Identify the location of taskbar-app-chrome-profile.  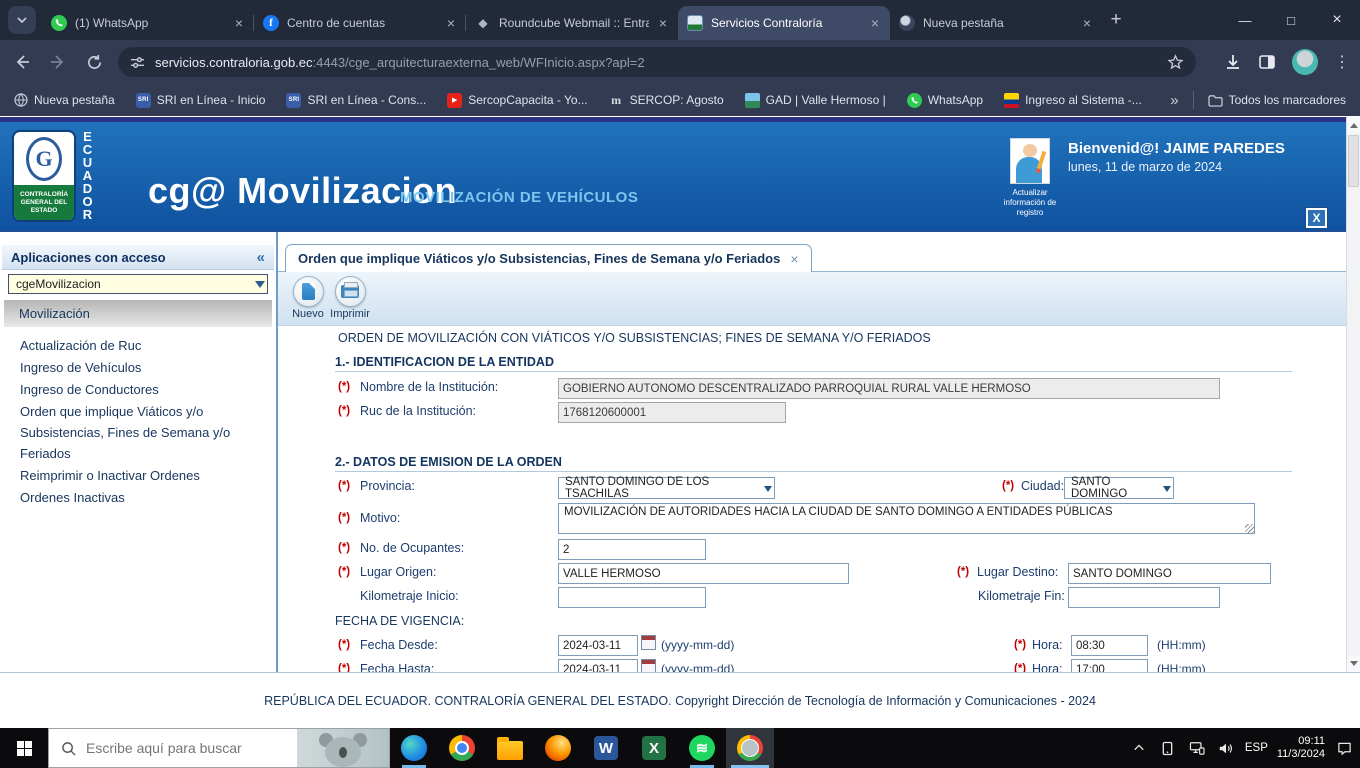
(750, 748).